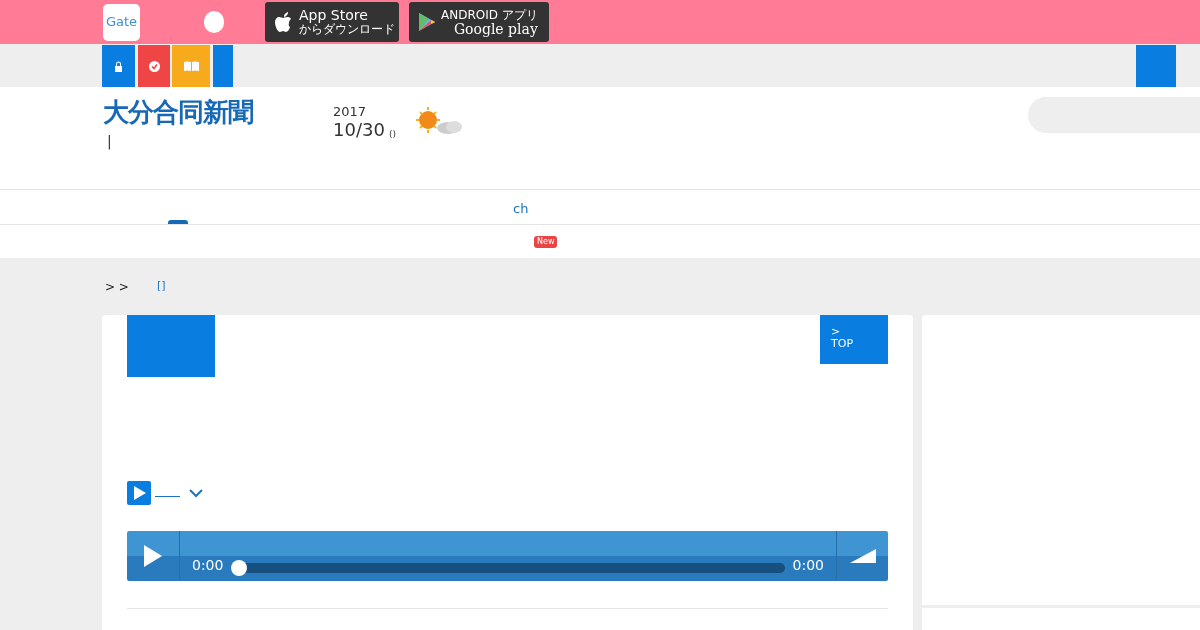 The height and width of the screenshot is (630, 1200). I want to click on play-store-icon, so click(427, 22).